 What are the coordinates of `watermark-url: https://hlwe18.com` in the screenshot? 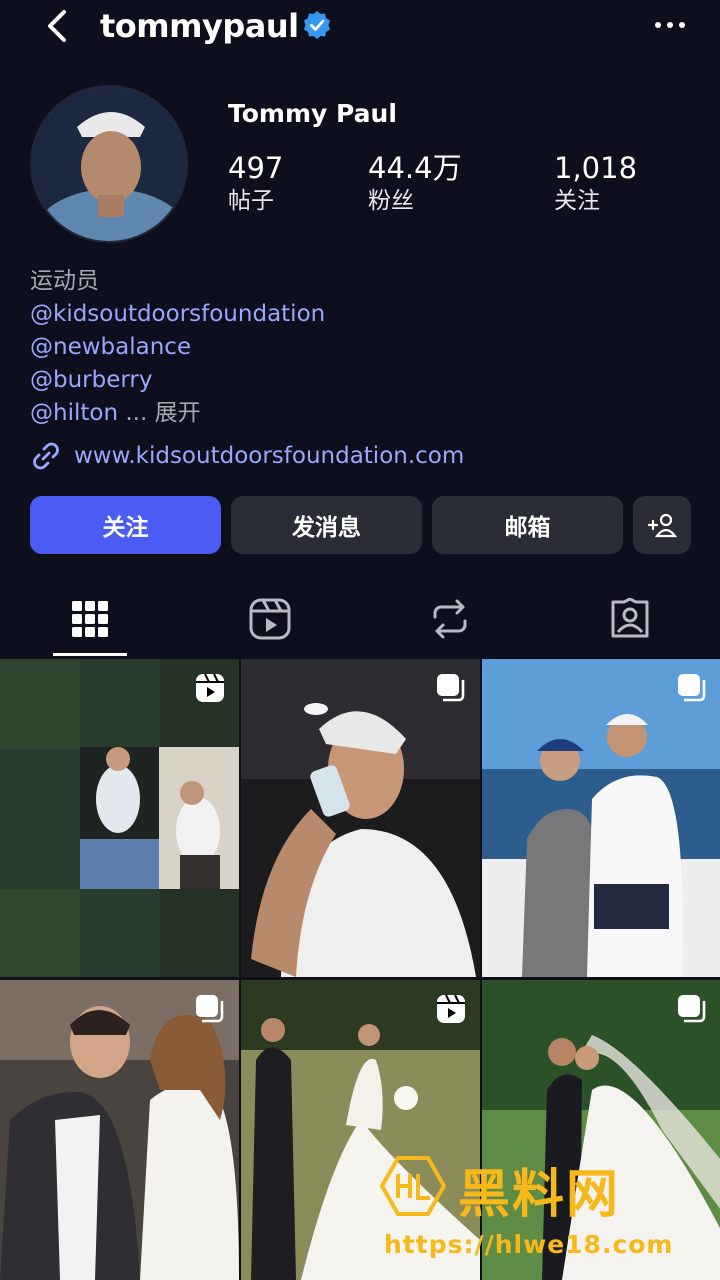 It's located at (529, 1244).